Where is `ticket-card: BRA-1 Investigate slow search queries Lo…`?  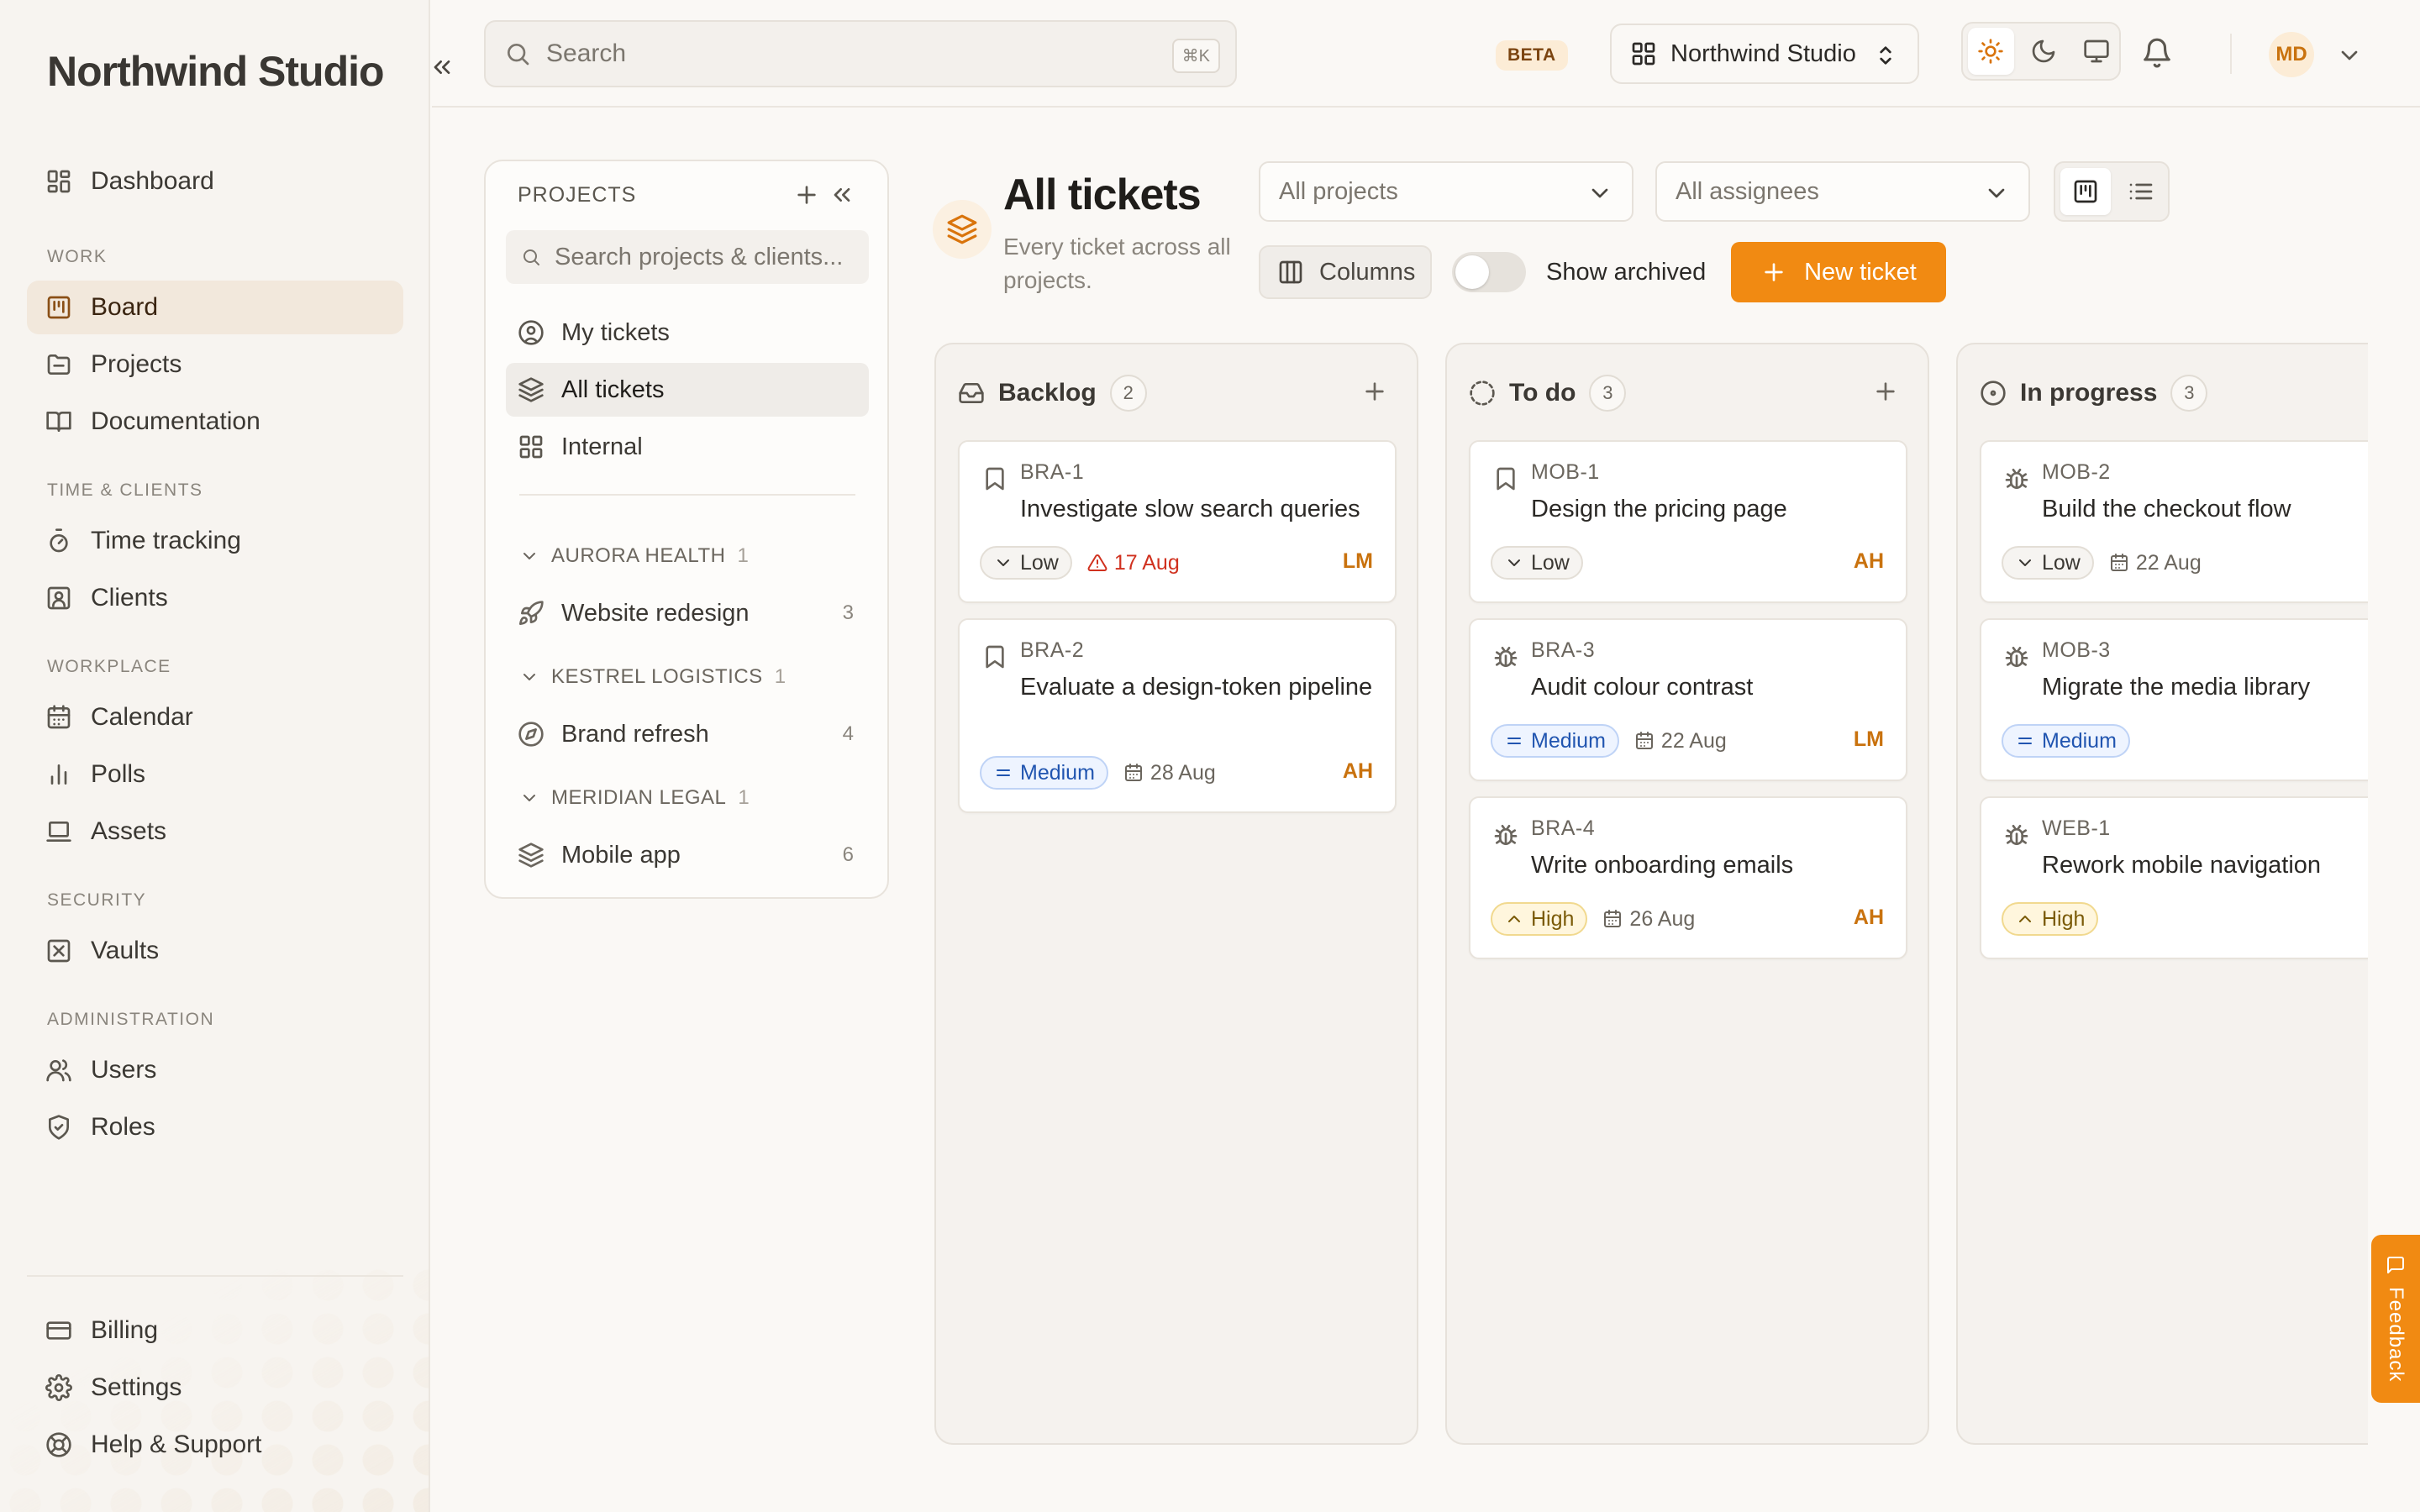 ticket-card: BRA-1 Investigate slow search queries Lo… is located at coordinates (1177, 521).